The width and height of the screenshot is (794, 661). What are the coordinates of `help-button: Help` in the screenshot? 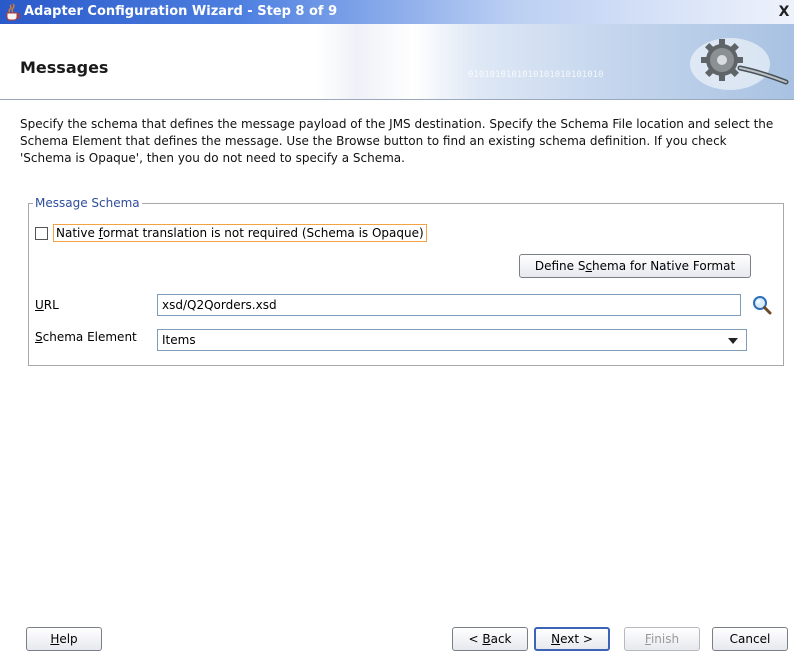 It's located at (64, 639).